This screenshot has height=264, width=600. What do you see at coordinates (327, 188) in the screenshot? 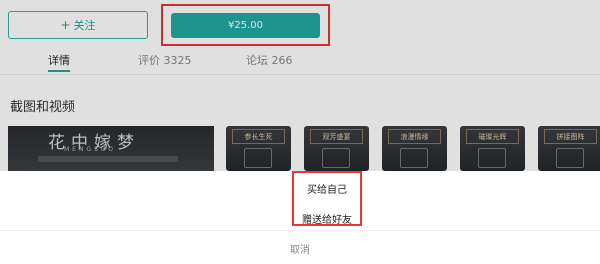
I see `buy-for-self-option: 买给自己` at bounding box center [327, 188].